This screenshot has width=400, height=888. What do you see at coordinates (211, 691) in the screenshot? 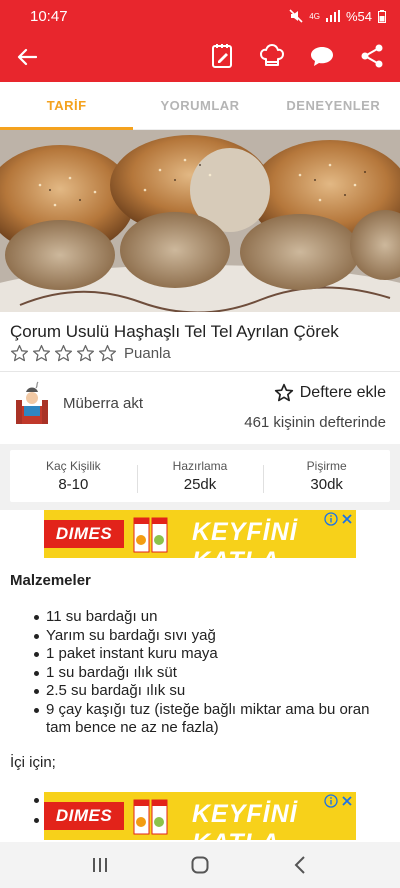
I see `ingredient-item: 2.5 su bardağı ılık su` at bounding box center [211, 691].